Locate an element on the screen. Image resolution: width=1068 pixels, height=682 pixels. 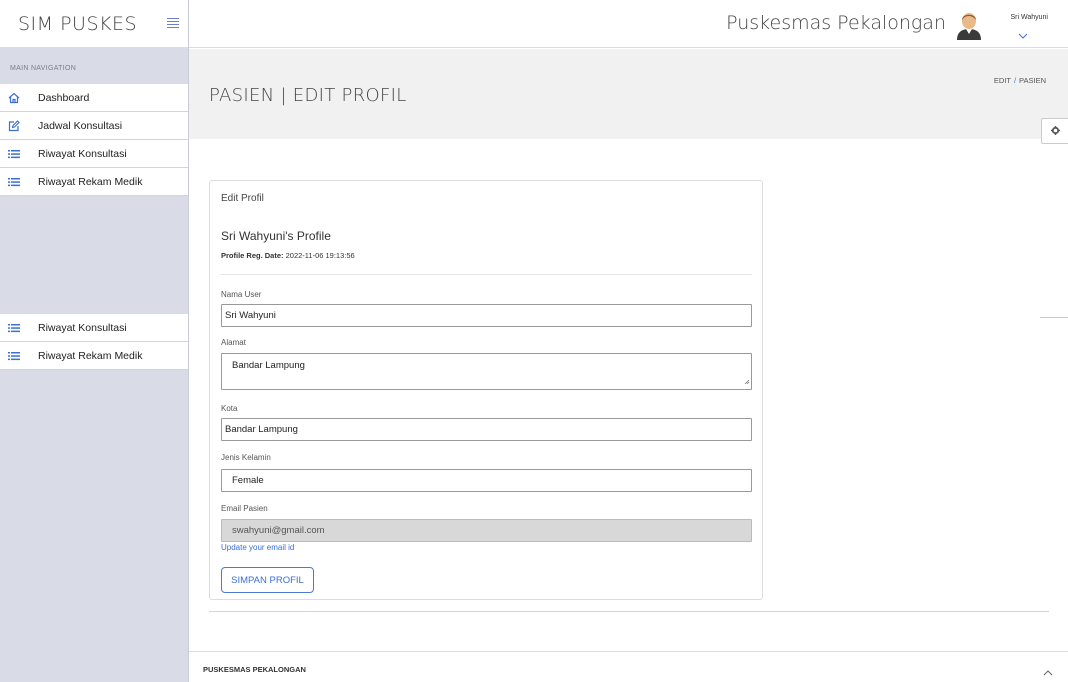
card-title: Edit Profil is located at coordinates (242, 198).